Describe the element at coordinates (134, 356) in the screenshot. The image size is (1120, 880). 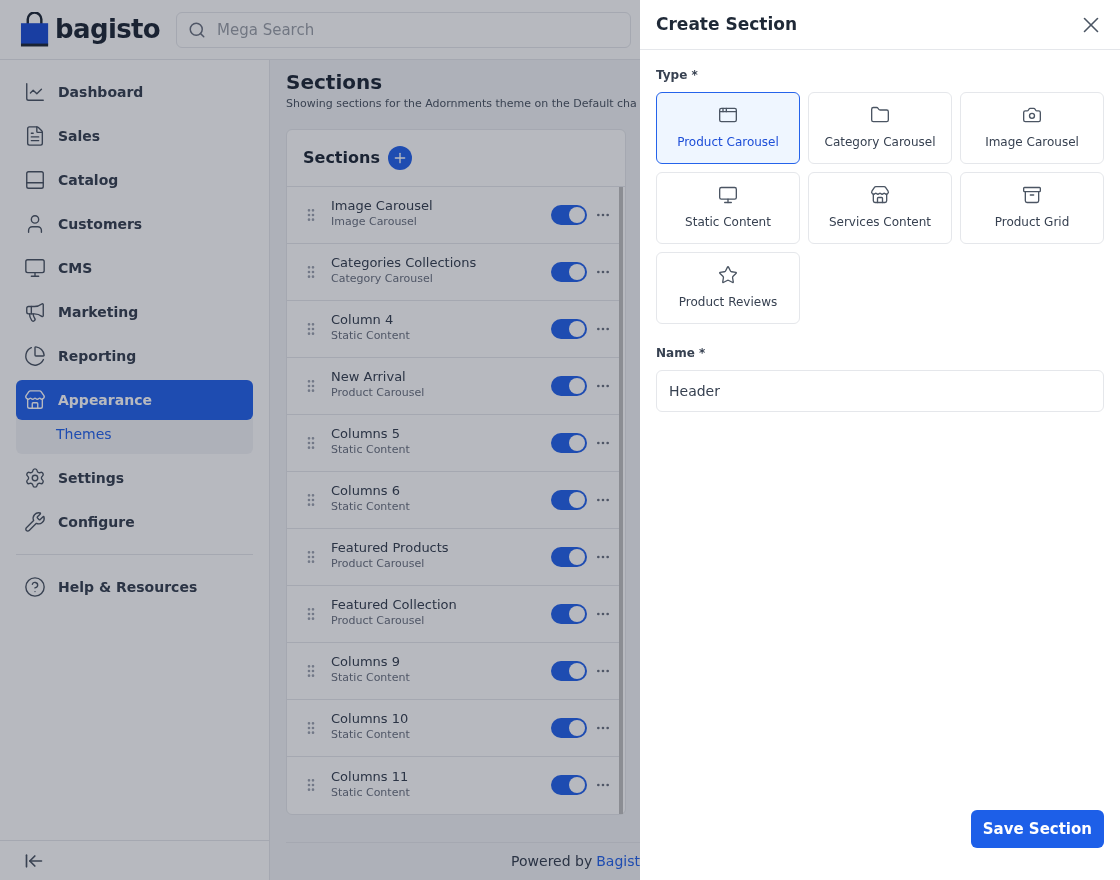
I see `nav-item: Reporting` at that location.